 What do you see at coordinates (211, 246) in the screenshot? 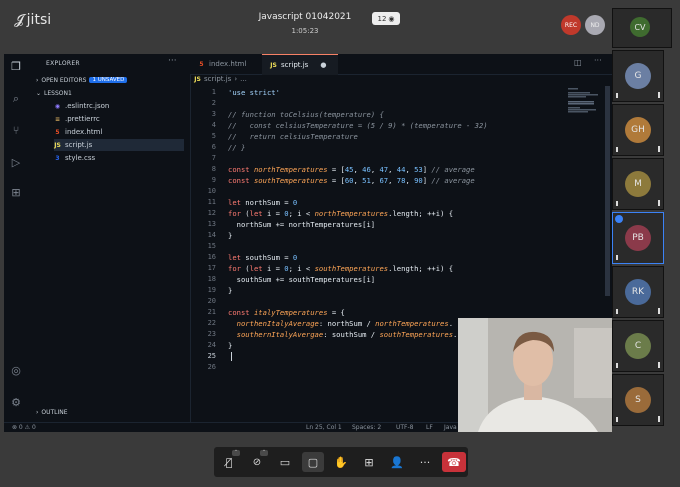
I see `line-number: 15` at bounding box center [211, 246].